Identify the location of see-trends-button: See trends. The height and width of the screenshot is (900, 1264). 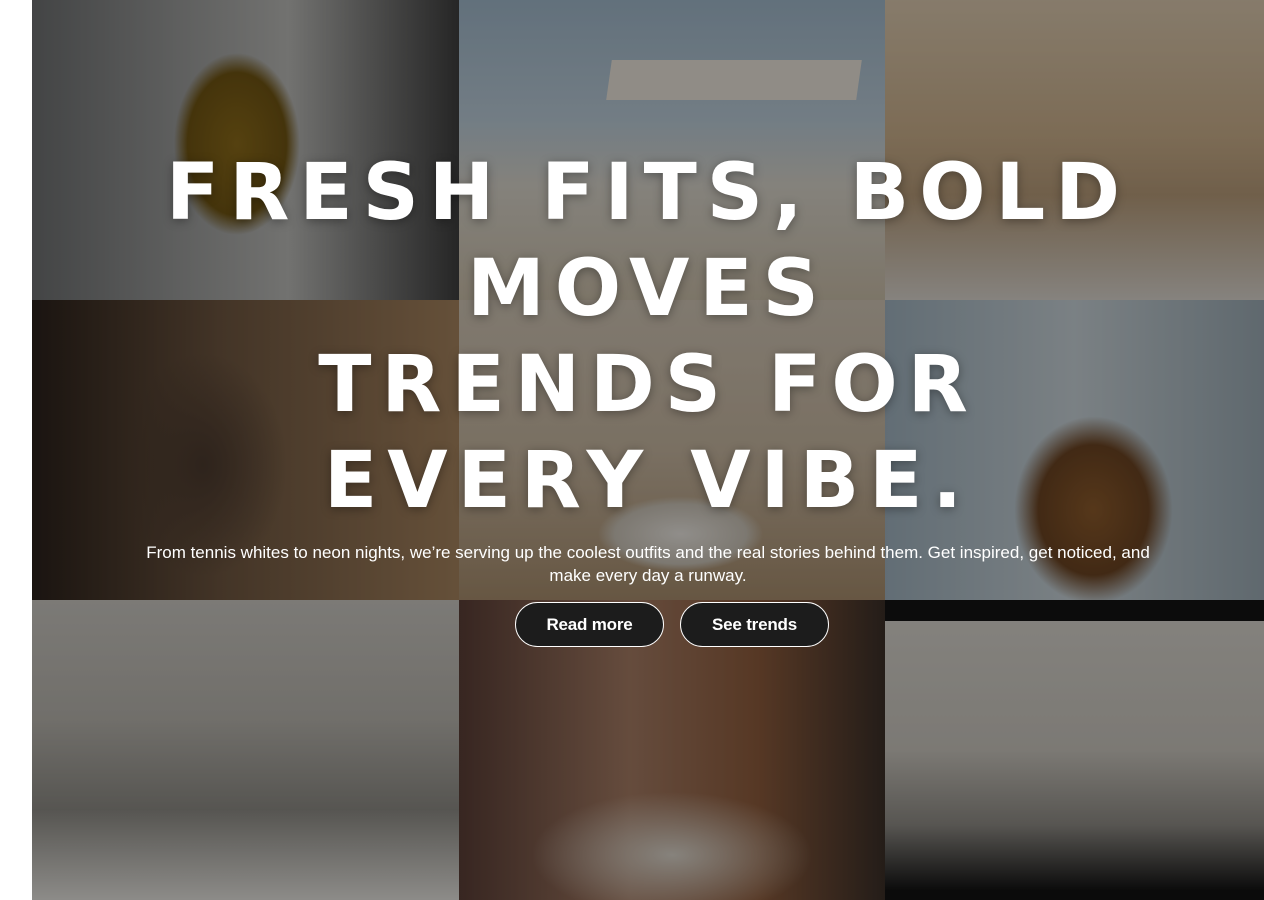
(754, 624).